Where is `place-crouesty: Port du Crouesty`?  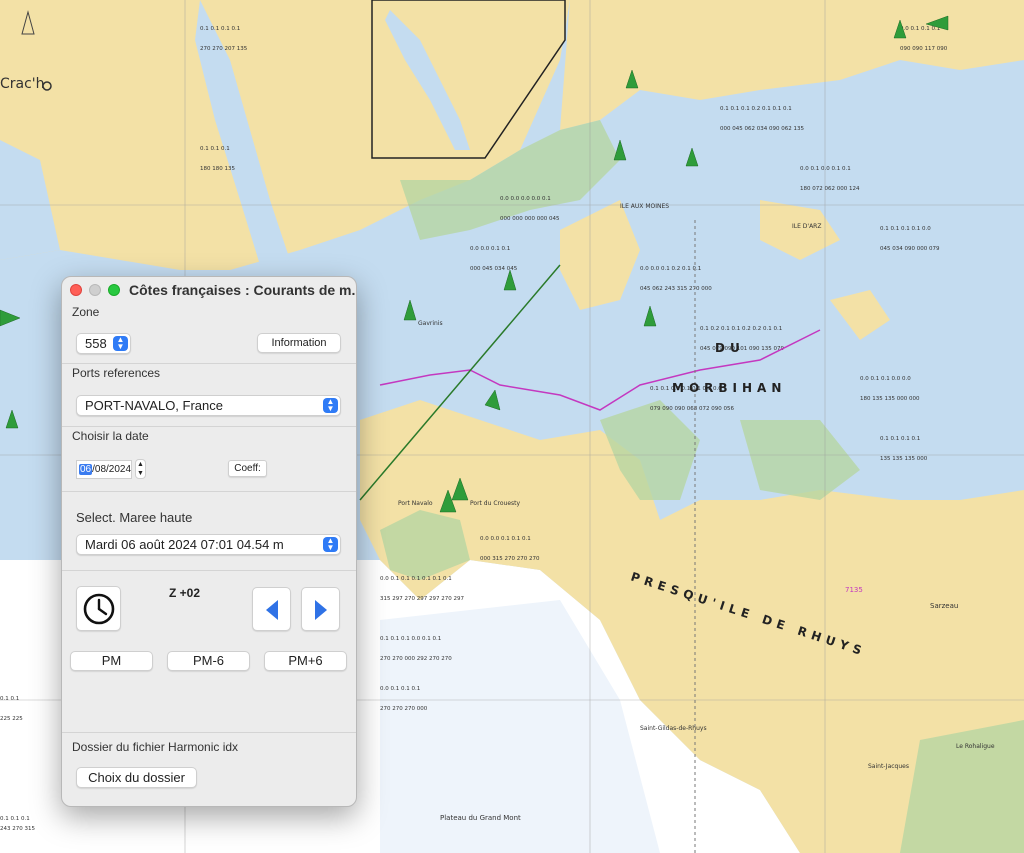 place-crouesty: Port du Crouesty is located at coordinates (495, 503).